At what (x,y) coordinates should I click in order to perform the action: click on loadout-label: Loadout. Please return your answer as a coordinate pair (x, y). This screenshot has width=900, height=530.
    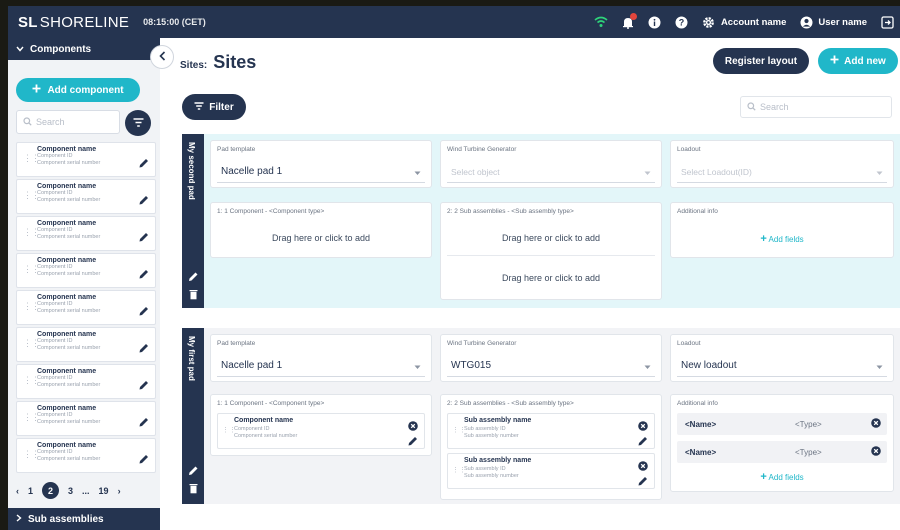
    Looking at the image, I should click on (689, 343).